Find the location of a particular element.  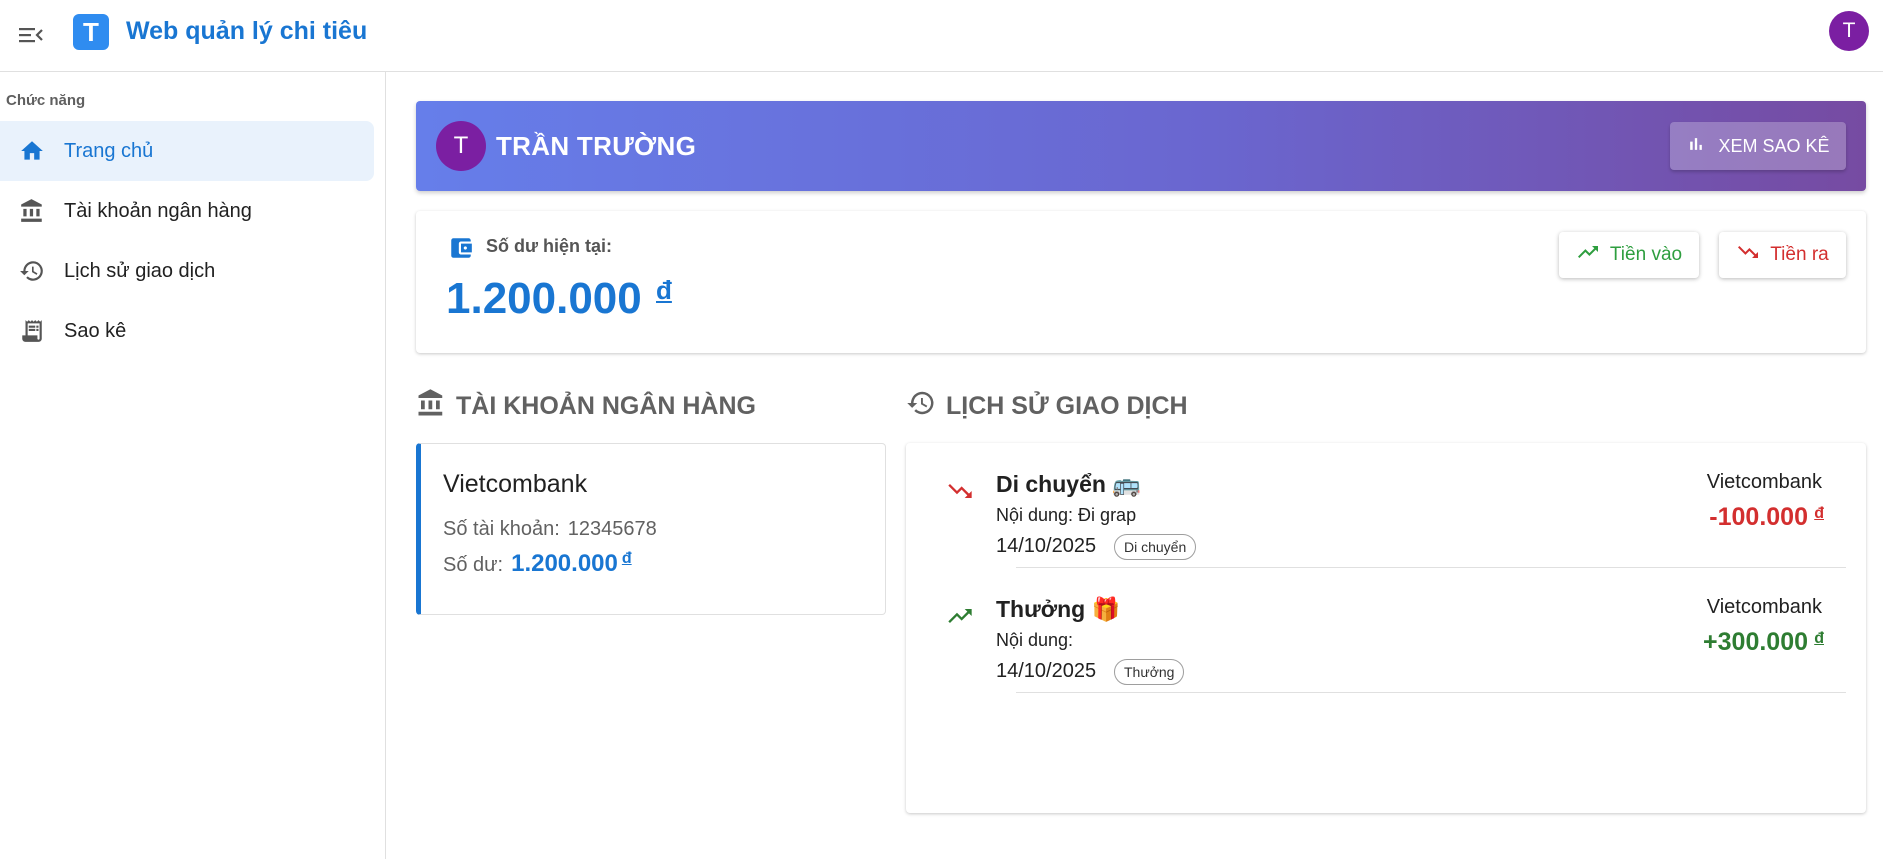

divider is located at coordinates (1431, 692).